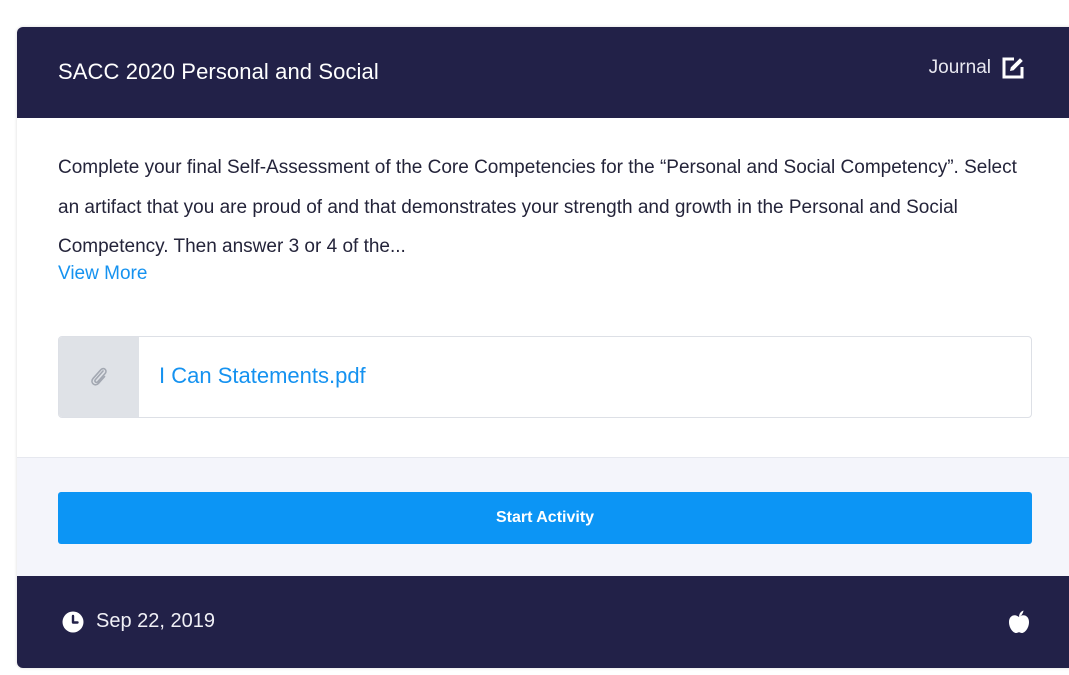 The height and width of the screenshot is (675, 1069). Describe the element at coordinates (543, 72) in the screenshot. I see `card-header: SACC 2020 Personal and Social Journal` at that location.